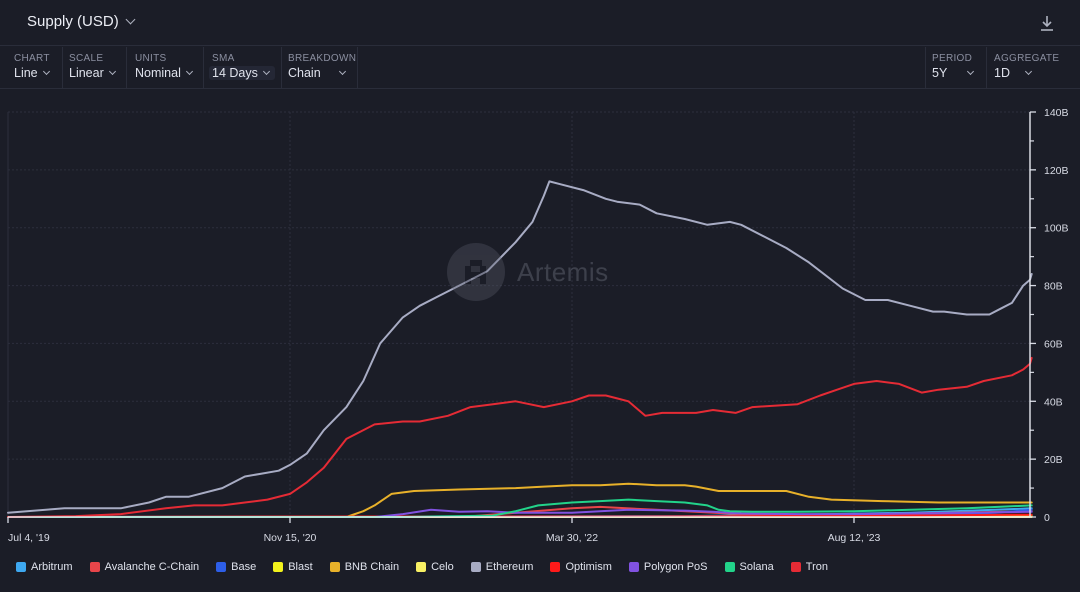 The image size is (1080, 592). What do you see at coordinates (300, 567) in the screenshot?
I see `legend-label: Blast` at bounding box center [300, 567].